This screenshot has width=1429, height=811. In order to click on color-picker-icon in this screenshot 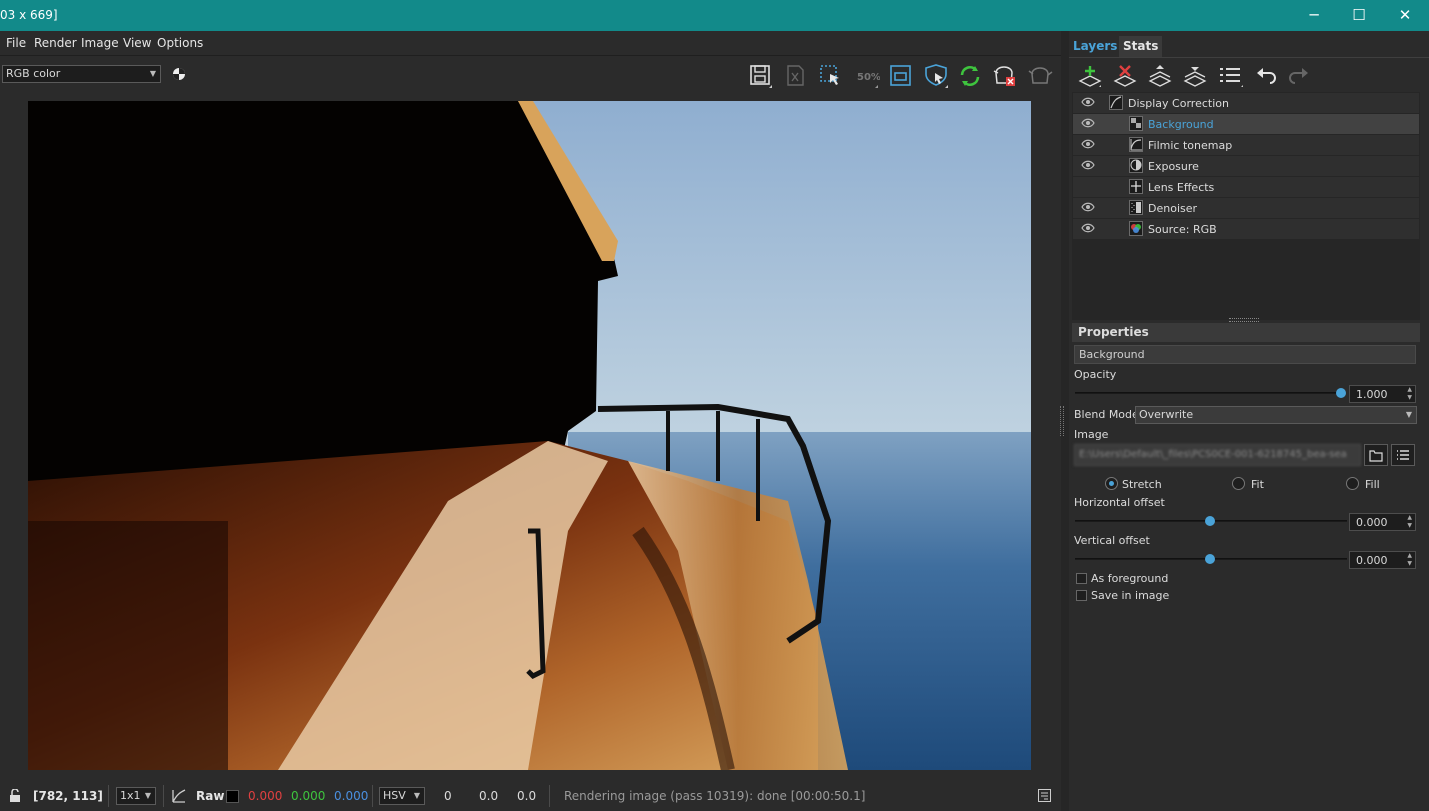, I will do `click(179, 74)`.